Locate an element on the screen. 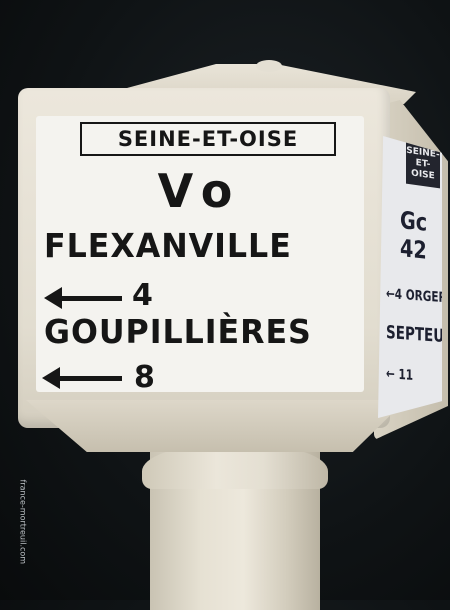 The width and height of the screenshot is (450, 610). side-destination-line: SEPTEUIL is located at coordinates (418, 335).